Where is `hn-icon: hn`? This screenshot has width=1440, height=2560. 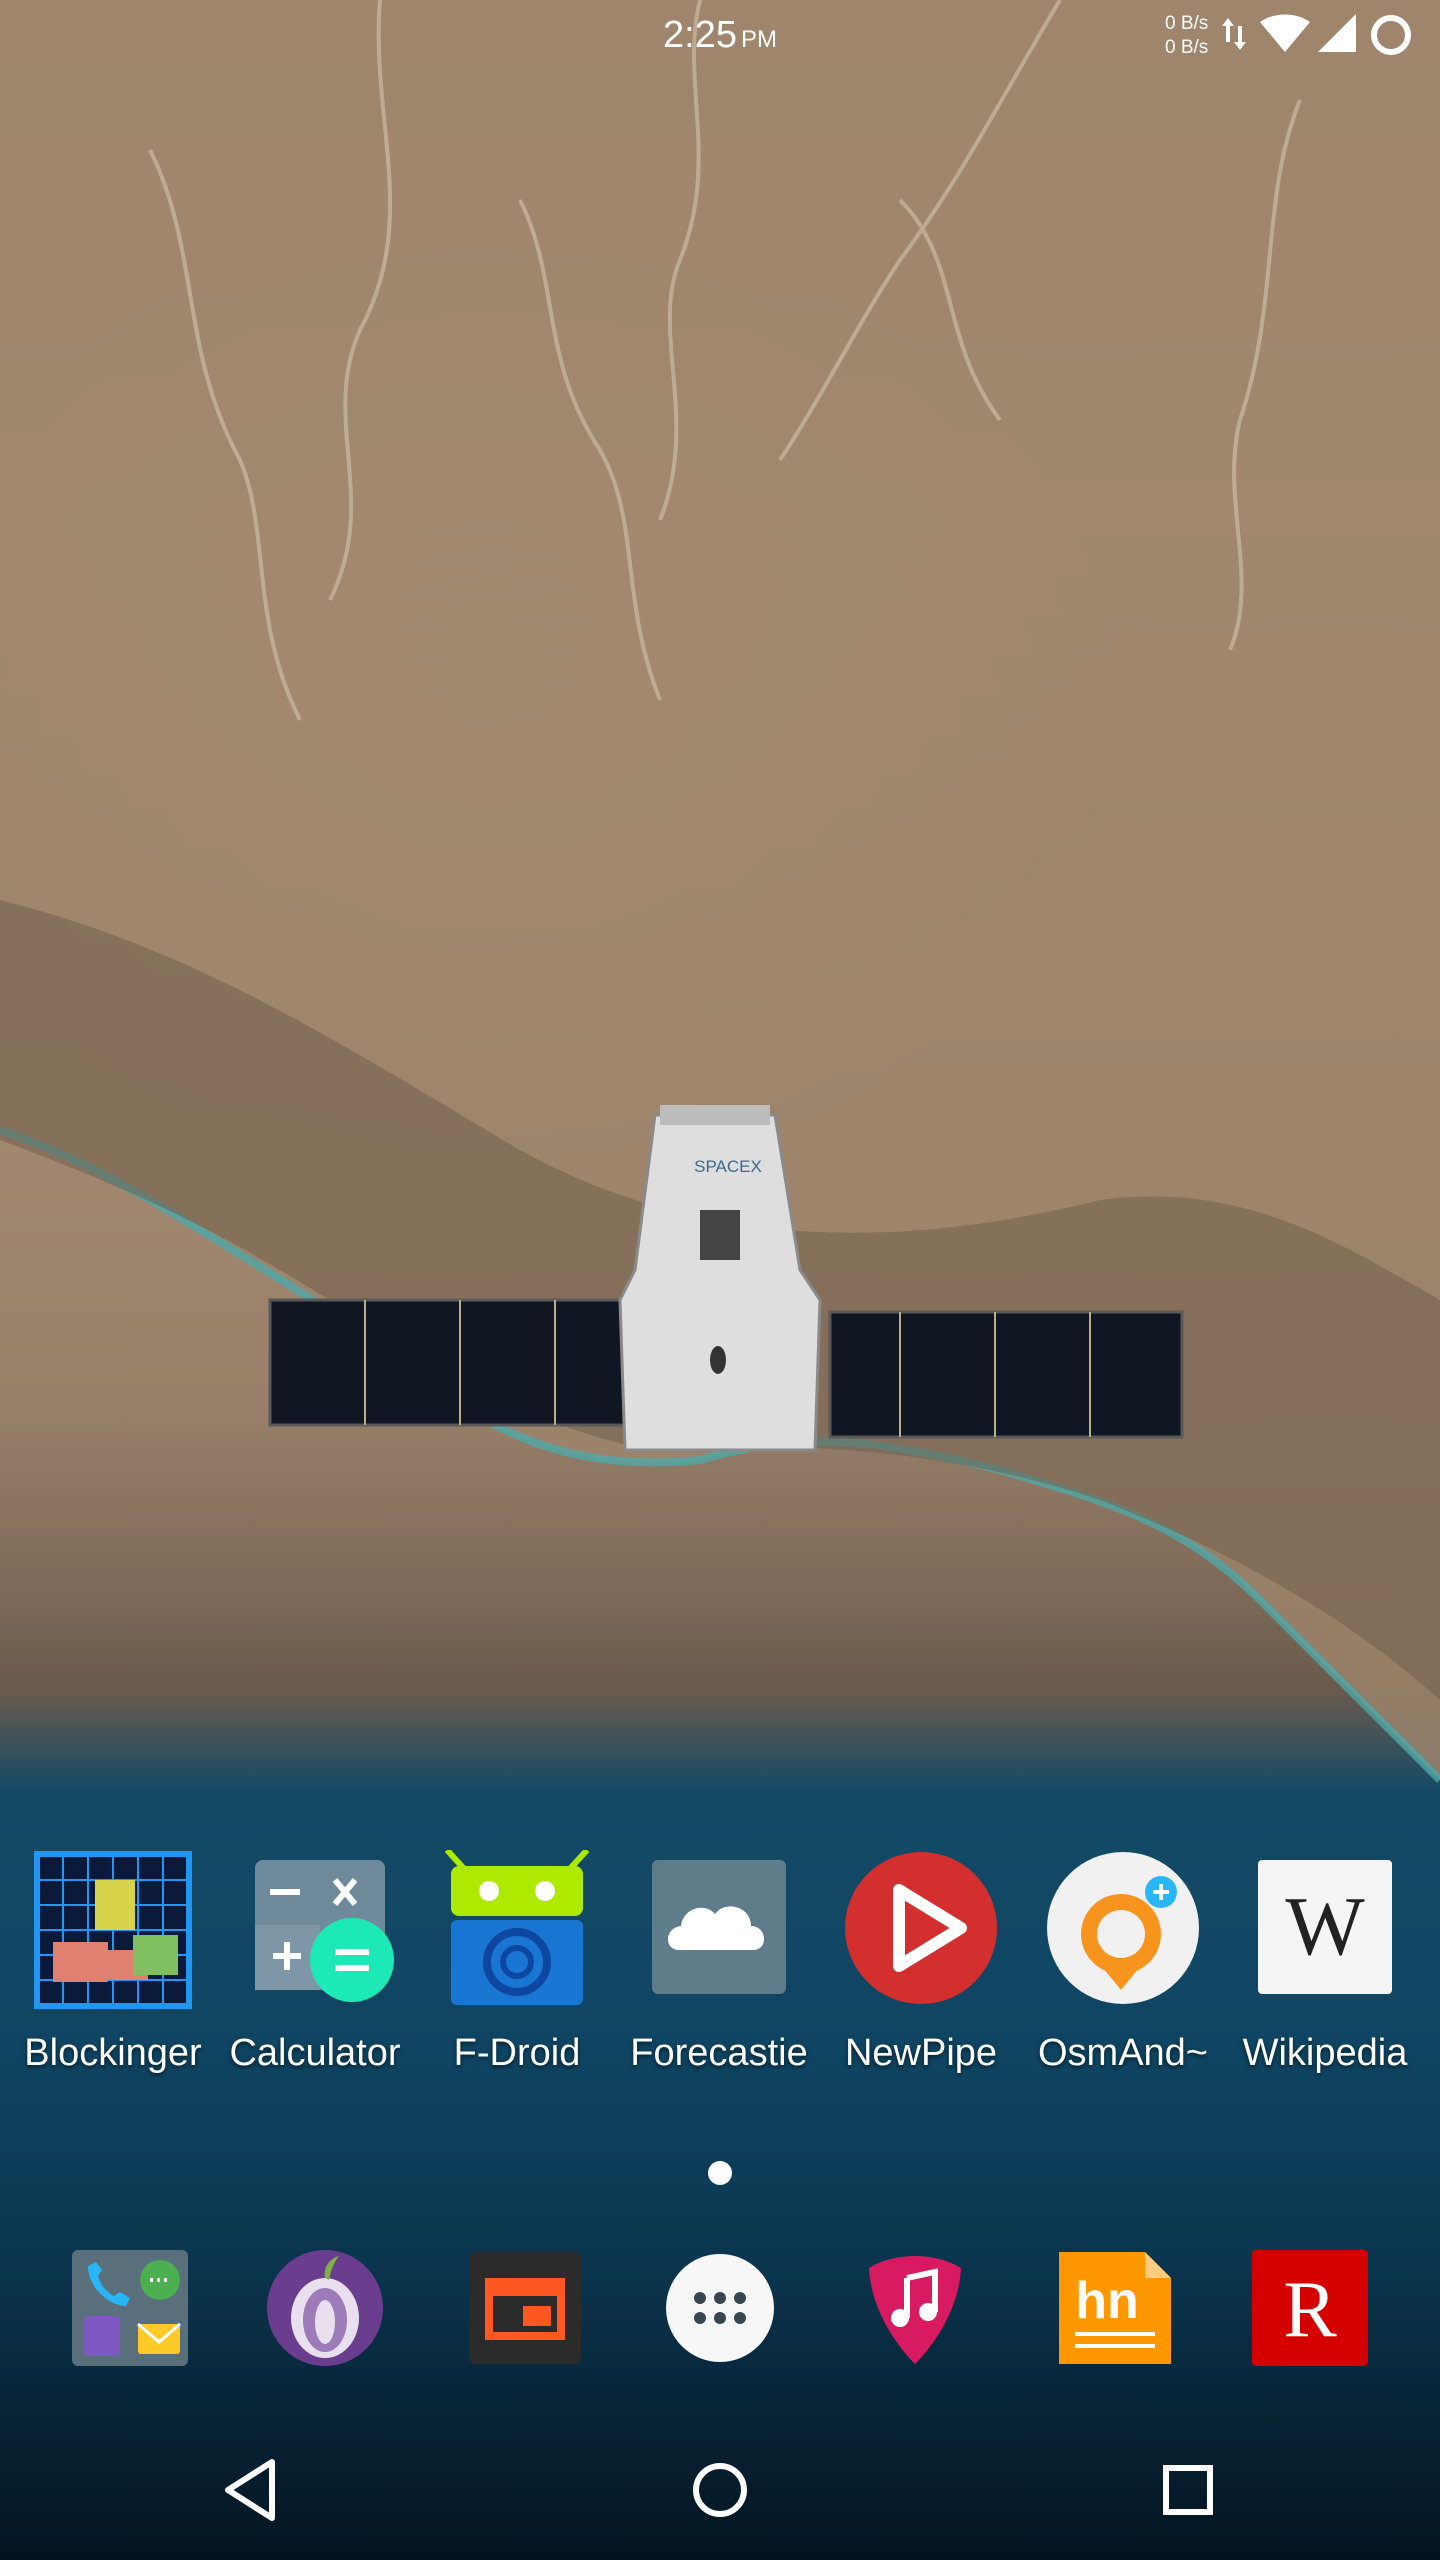 hn-icon: hn is located at coordinates (1115, 2308).